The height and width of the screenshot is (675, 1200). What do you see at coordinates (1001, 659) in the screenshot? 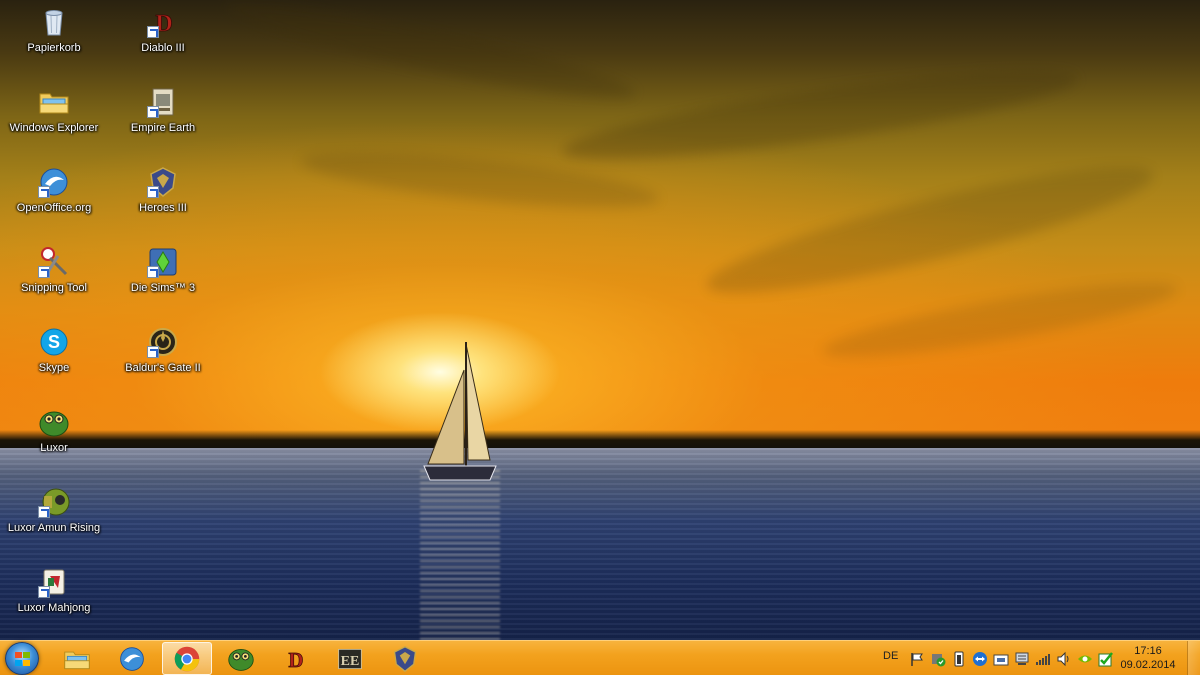
I see `network-adapter-icon` at bounding box center [1001, 659].